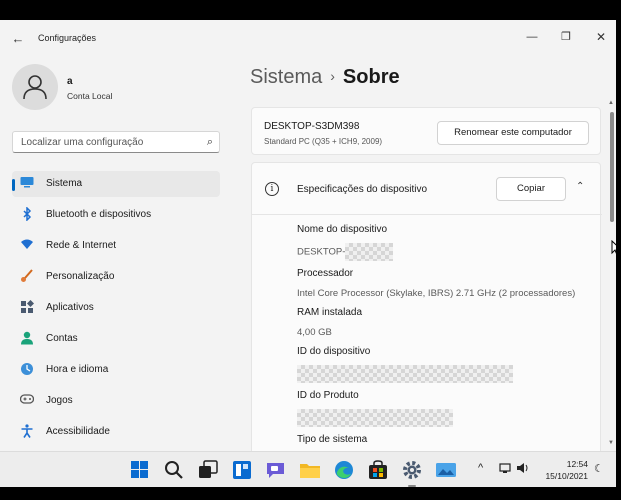  What do you see at coordinates (334, 351) in the screenshot?
I see `device-id-label: ID do dispositivo` at bounding box center [334, 351].